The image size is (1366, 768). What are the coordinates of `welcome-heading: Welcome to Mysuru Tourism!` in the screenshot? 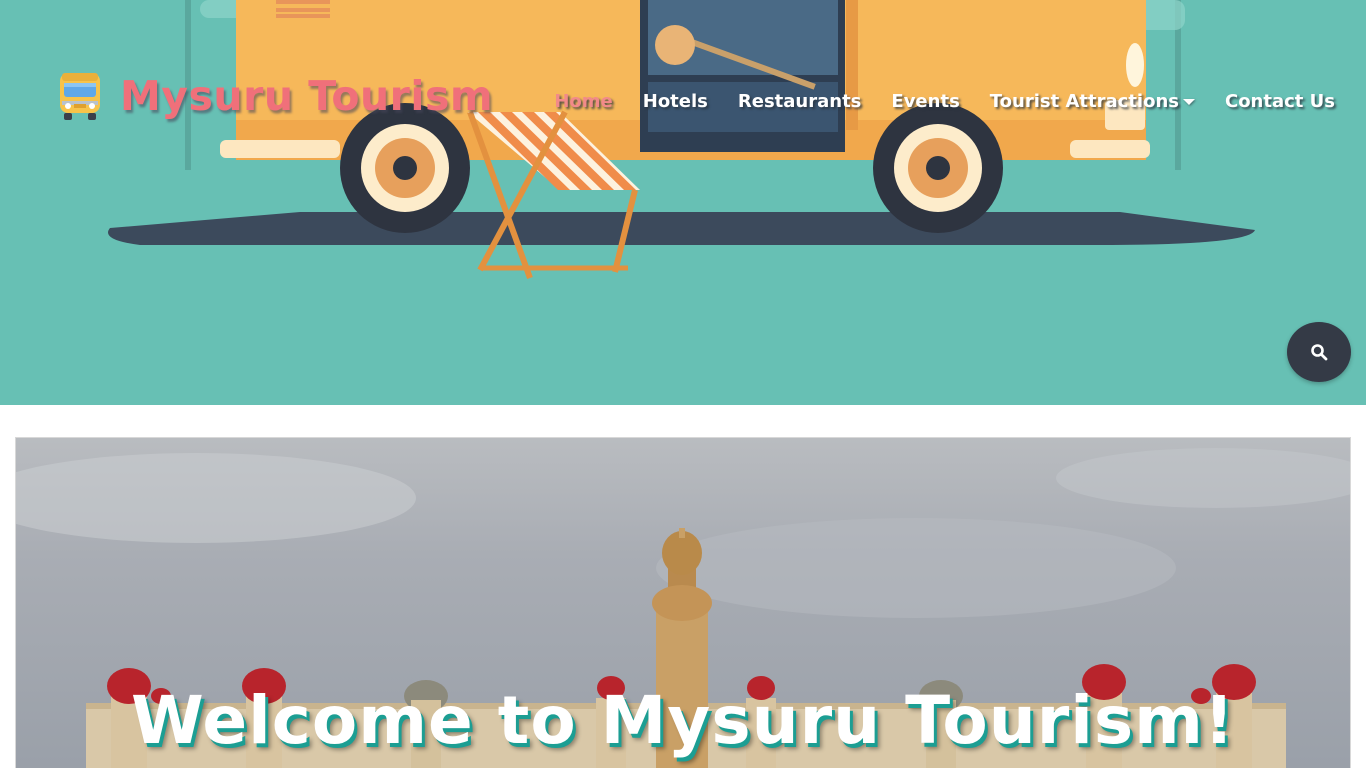 It's located at (683, 720).